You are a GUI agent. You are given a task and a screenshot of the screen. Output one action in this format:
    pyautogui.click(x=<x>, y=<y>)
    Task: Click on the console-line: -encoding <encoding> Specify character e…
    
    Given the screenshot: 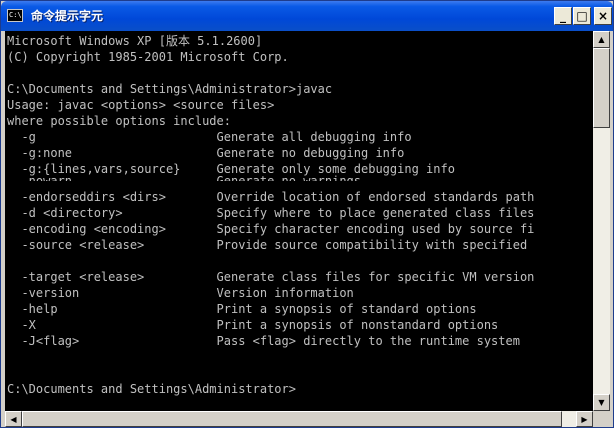 What is the action you would take?
    pyautogui.click(x=271, y=229)
    